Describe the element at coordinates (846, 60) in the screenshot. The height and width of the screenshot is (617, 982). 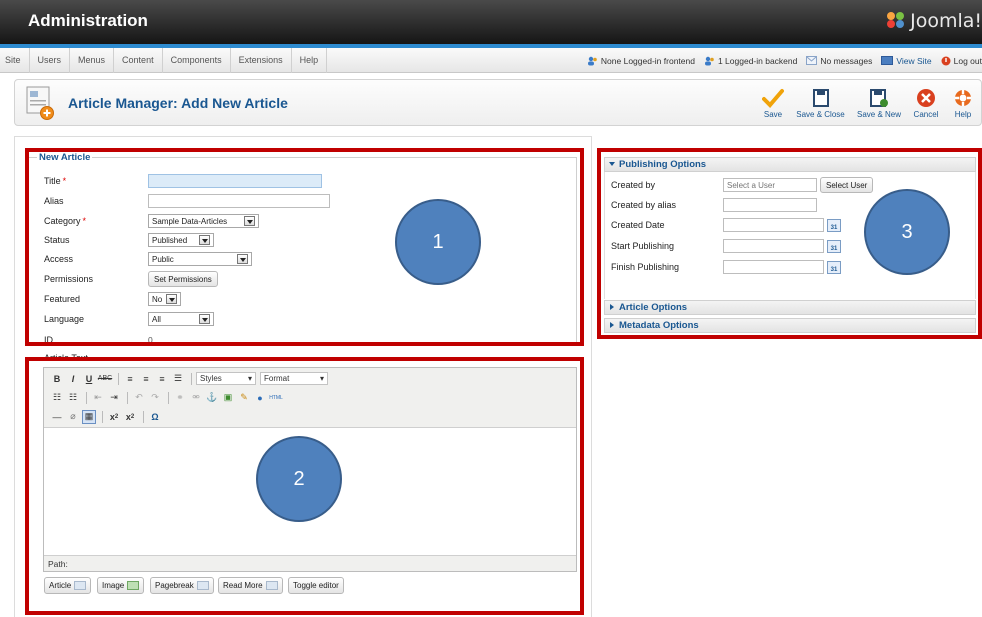
I see `messages-text: No messages` at that location.